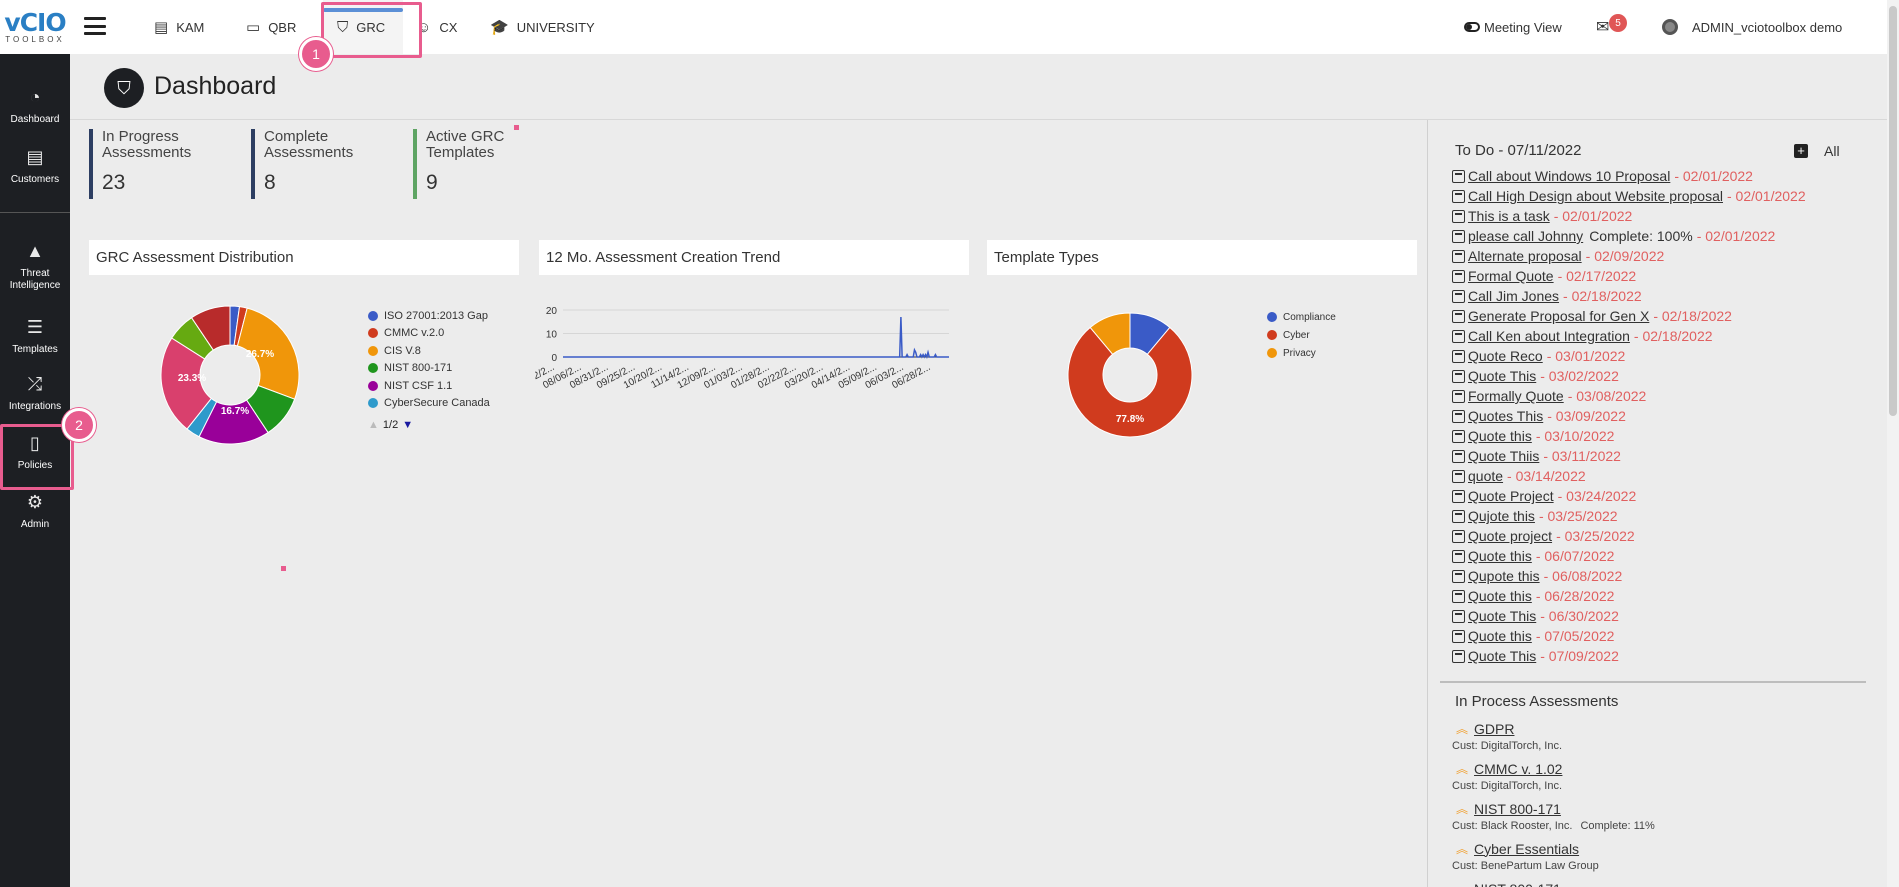 Image resolution: width=1899 pixels, height=887 pixels. Describe the element at coordinates (542, 27) in the screenshot. I see `tab-university: 🎓 UNIVERSITY` at that location.